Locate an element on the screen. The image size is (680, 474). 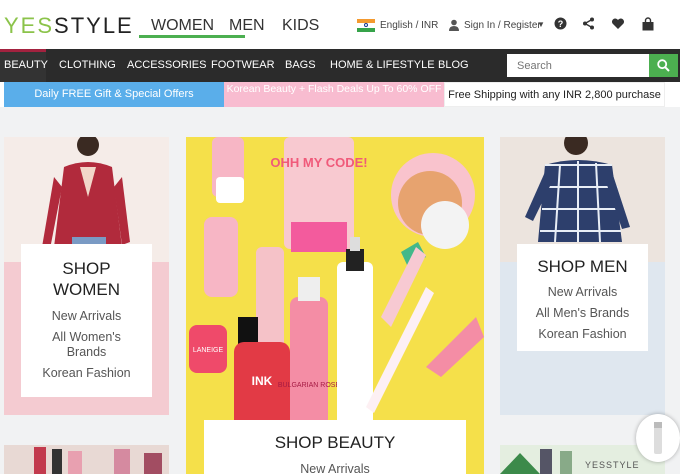
men-korean-fashion-link: Korean Fashion is located at coordinates (582, 334).